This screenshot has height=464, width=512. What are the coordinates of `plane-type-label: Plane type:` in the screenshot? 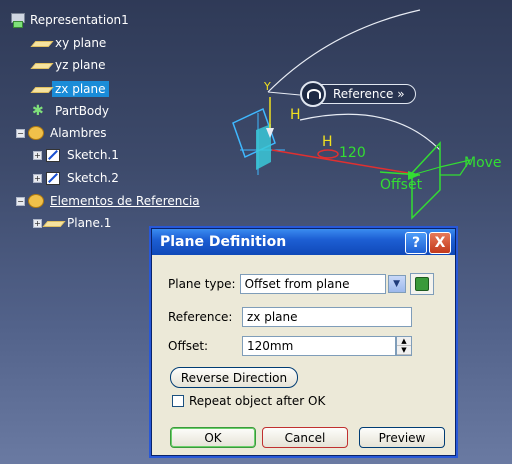 It's located at (202, 284).